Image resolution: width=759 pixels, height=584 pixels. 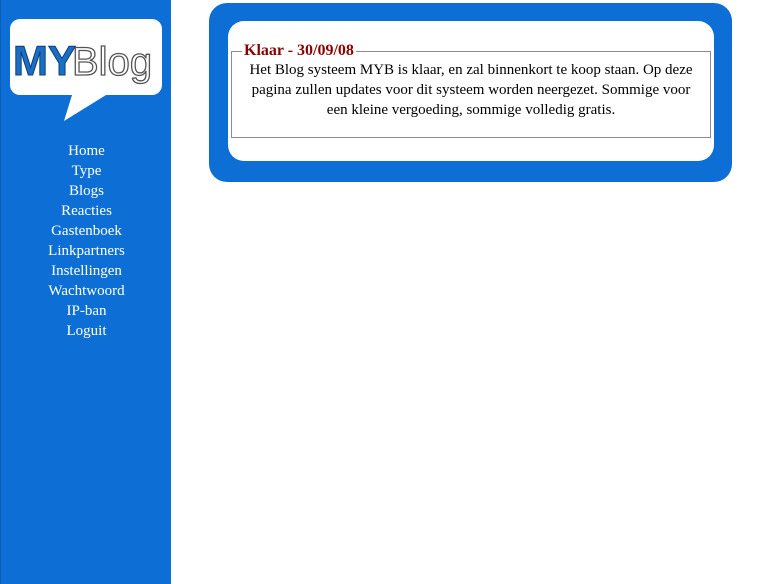 I want to click on nav-item-loguit: Loguit, so click(x=86, y=331).